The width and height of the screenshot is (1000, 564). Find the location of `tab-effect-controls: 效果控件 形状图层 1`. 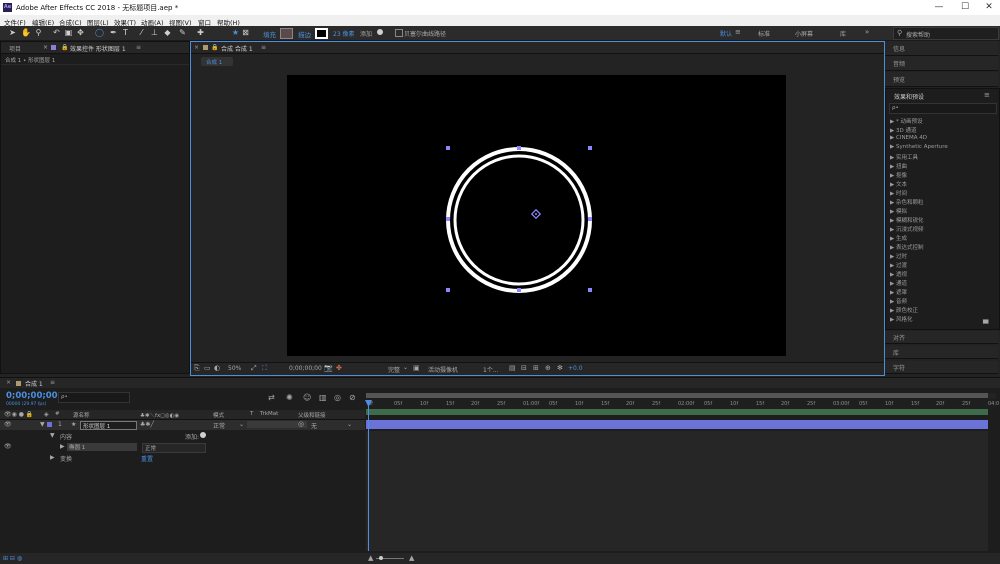

tab-effect-controls: 效果控件 形状图层 1 is located at coordinates (98, 48).